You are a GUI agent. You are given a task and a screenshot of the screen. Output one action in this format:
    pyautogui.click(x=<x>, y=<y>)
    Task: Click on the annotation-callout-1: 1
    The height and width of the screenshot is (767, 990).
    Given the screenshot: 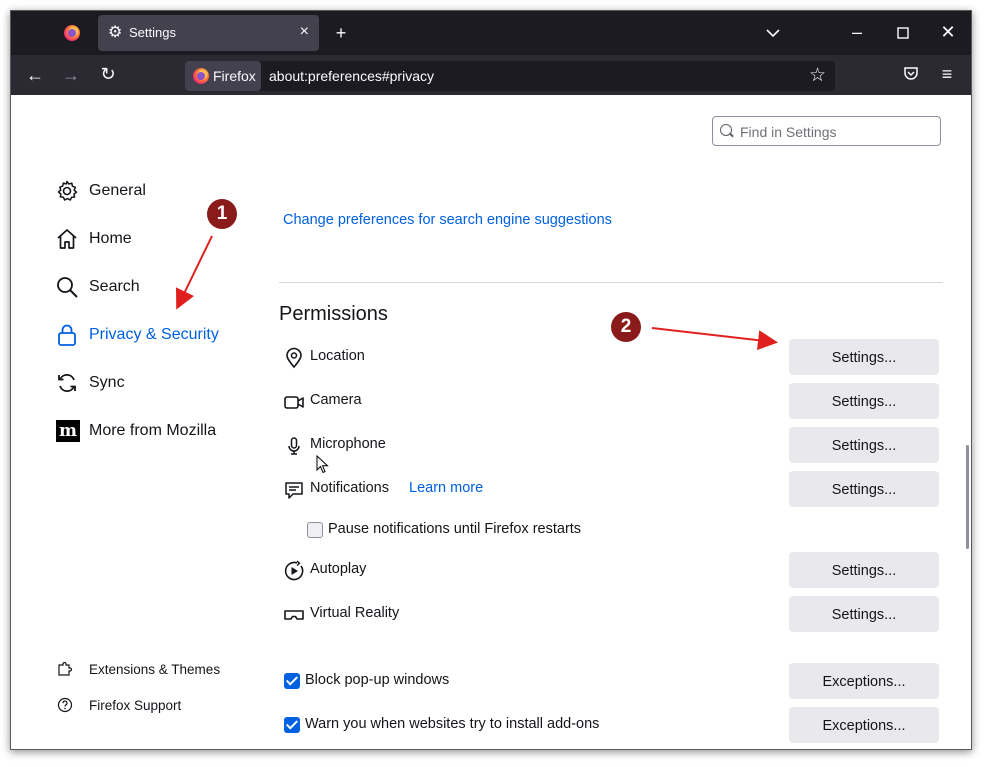 What is the action you would take?
    pyautogui.click(x=222, y=214)
    